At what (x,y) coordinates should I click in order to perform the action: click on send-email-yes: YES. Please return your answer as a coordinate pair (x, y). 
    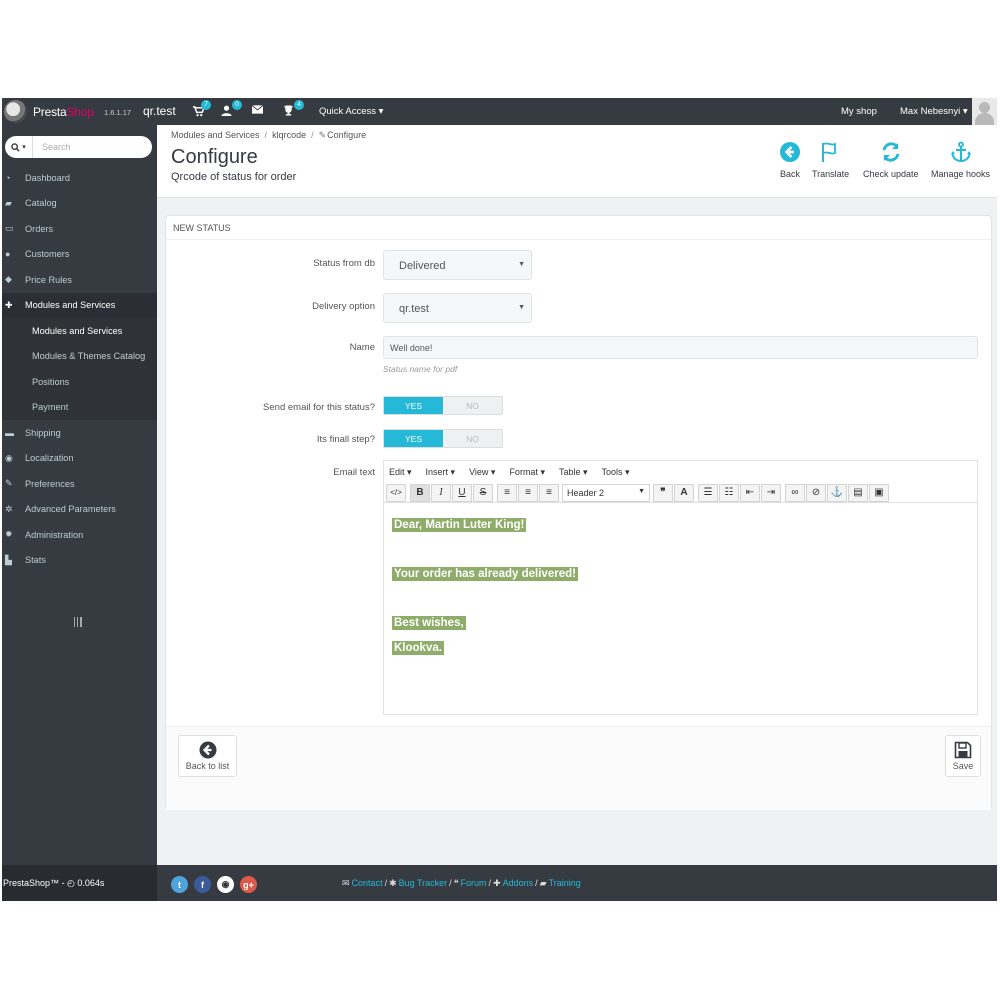
    Looking at the image, I should click on (413, 405).